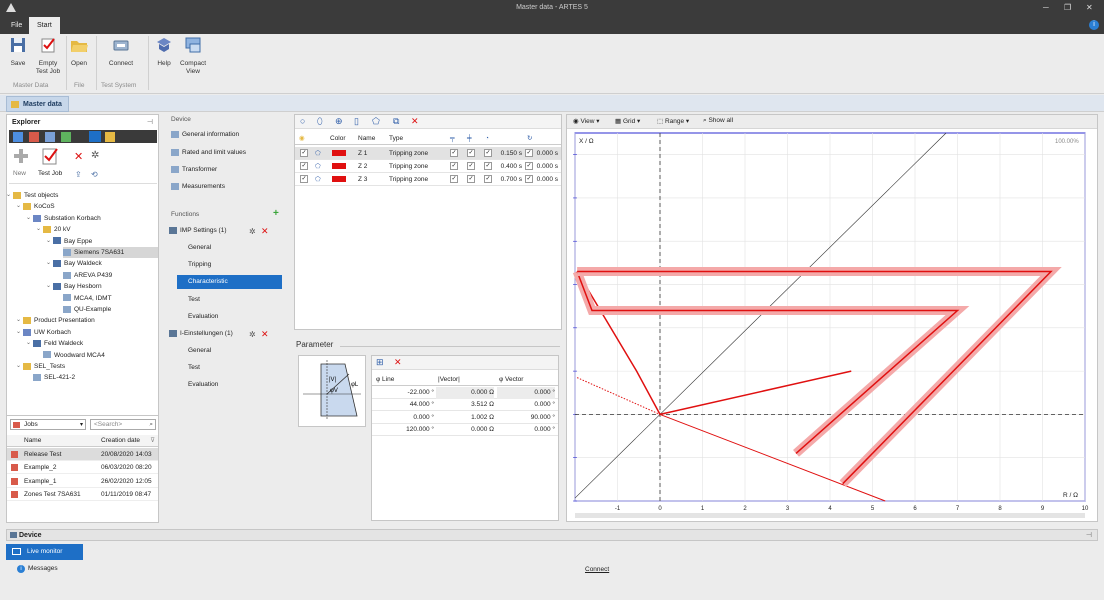  I want to click on table-row: 0.000 ° 1.002 Ω 90.000 °, so click(465, 418).